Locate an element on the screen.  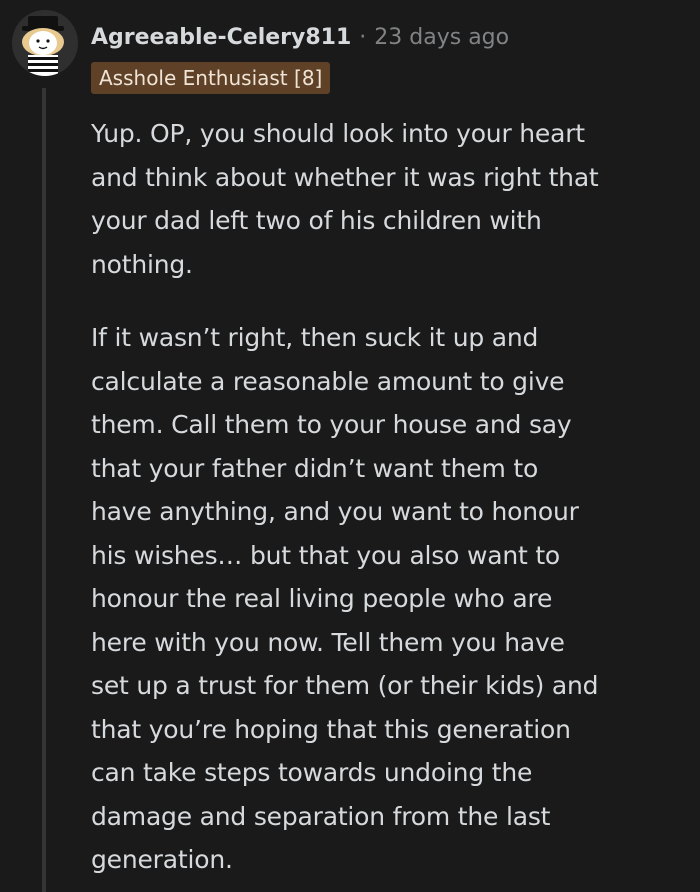
text-line: his wishes… but that you also want to is located at coordinates (326, 555).